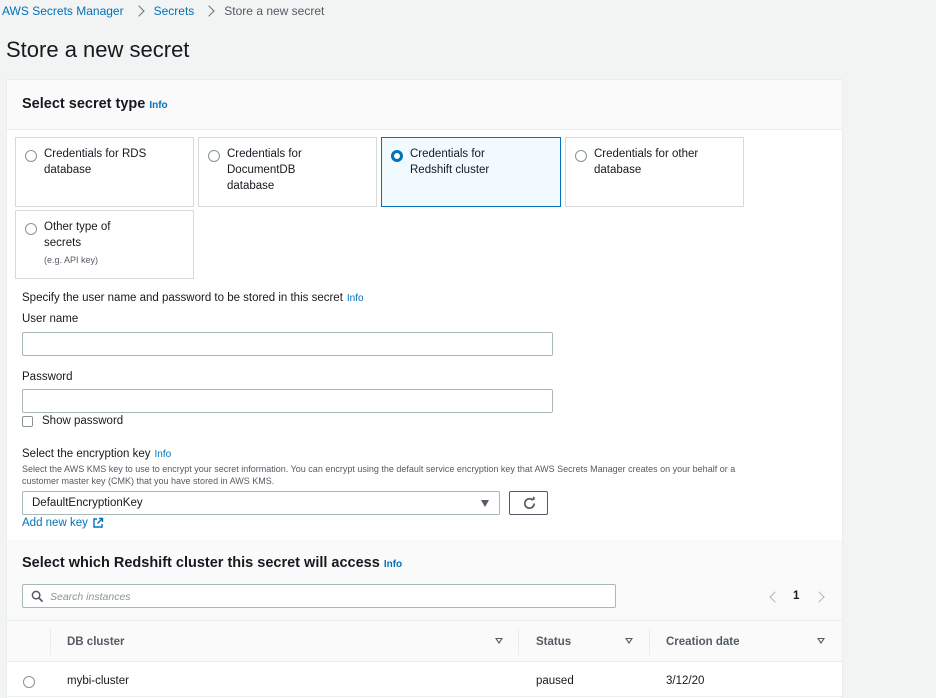 The width and height of the screenshot is (936, 698). I want to click on tile-other-database-label: Credentials for other database, so click(664, 162).